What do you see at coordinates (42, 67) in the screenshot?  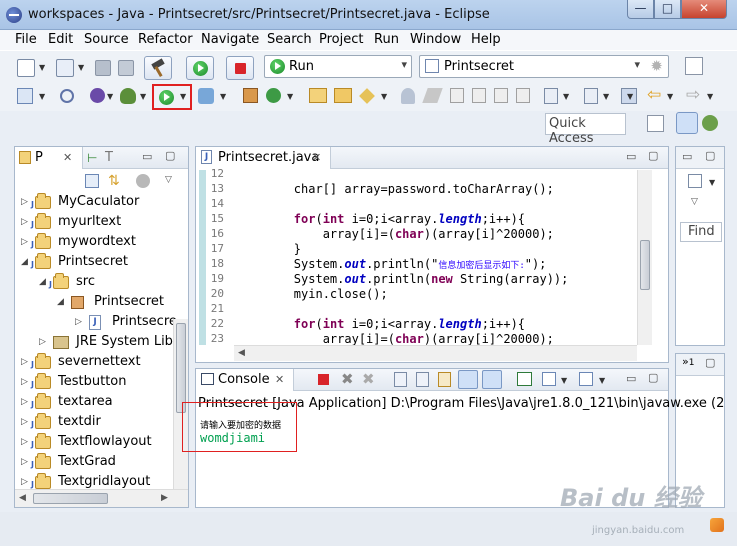 I see `new-dropdown-icon: ▼` at bounding box center [42, 67].